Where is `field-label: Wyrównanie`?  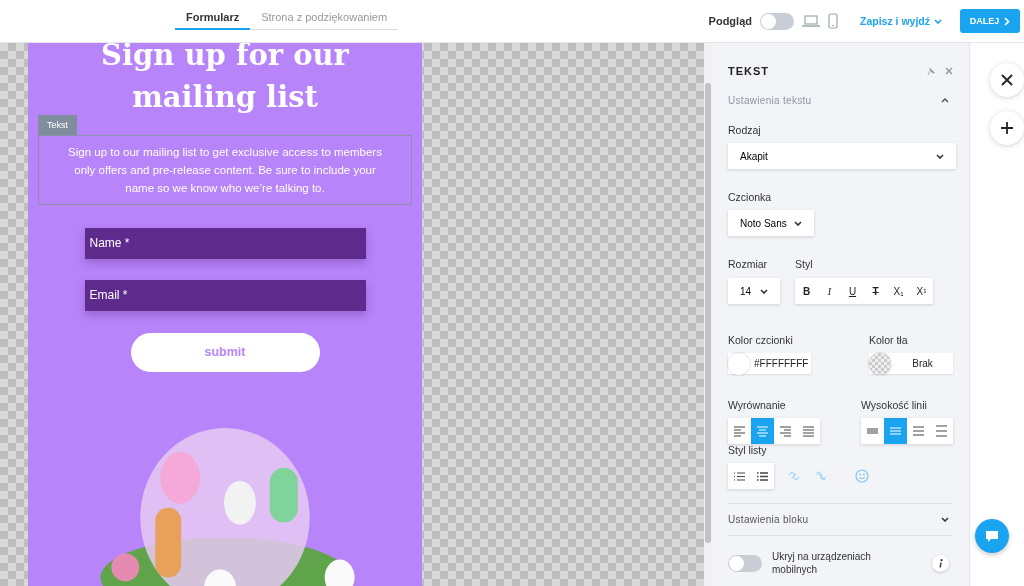 field-label: Wyrównanie is located at coordinates (757, 405).